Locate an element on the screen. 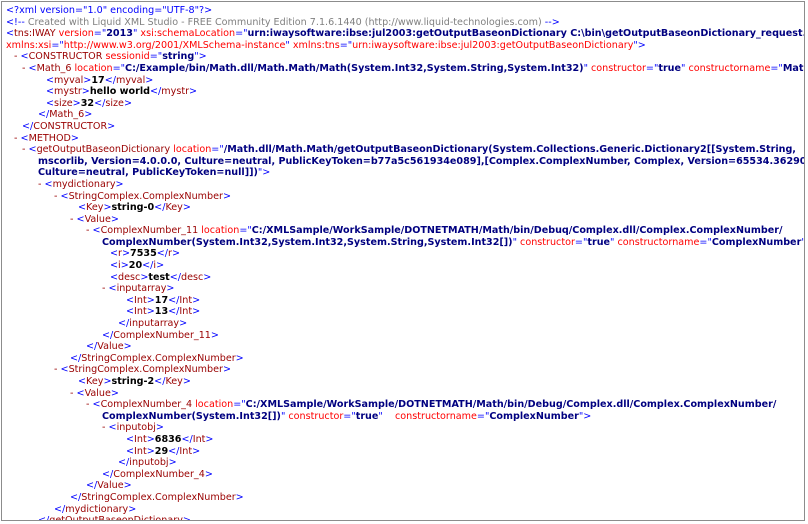 This screenshot has height=524, width=808. xml-line: <?xml version="1.0" encoding="UTF-8"?> is located at coordinates (404, 11).